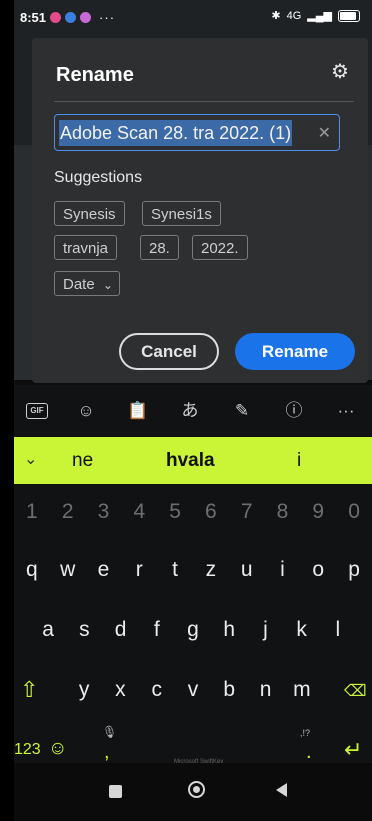  Describe the element at coordinates (190, 411) in the screenshot. I see `translate-icon: あ` at that location.